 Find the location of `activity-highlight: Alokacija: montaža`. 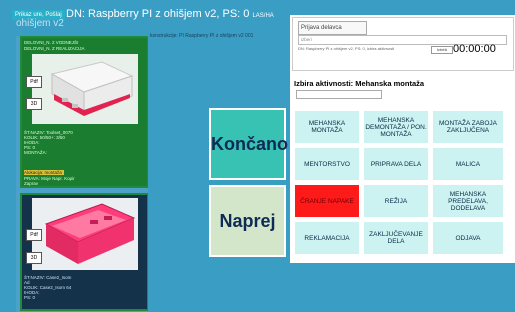

activity-highlight: Alokacija: montaža is located at coordinates (44, 172).